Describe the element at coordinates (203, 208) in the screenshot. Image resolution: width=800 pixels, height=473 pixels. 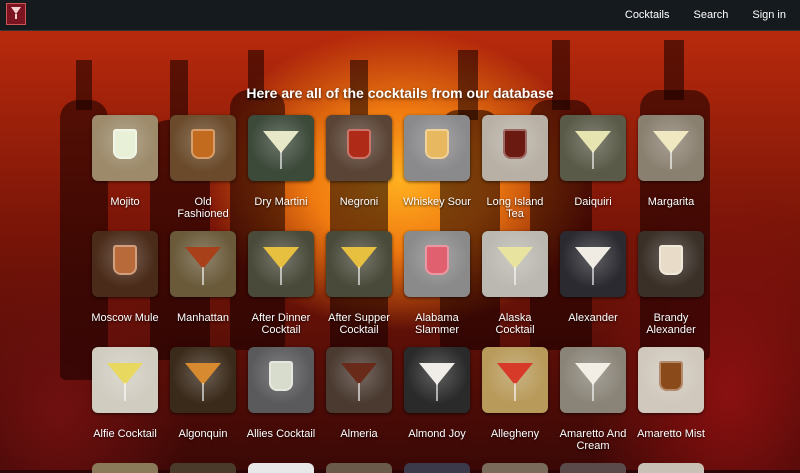
I see `cocktail-name: Old Fashioned` at that location.